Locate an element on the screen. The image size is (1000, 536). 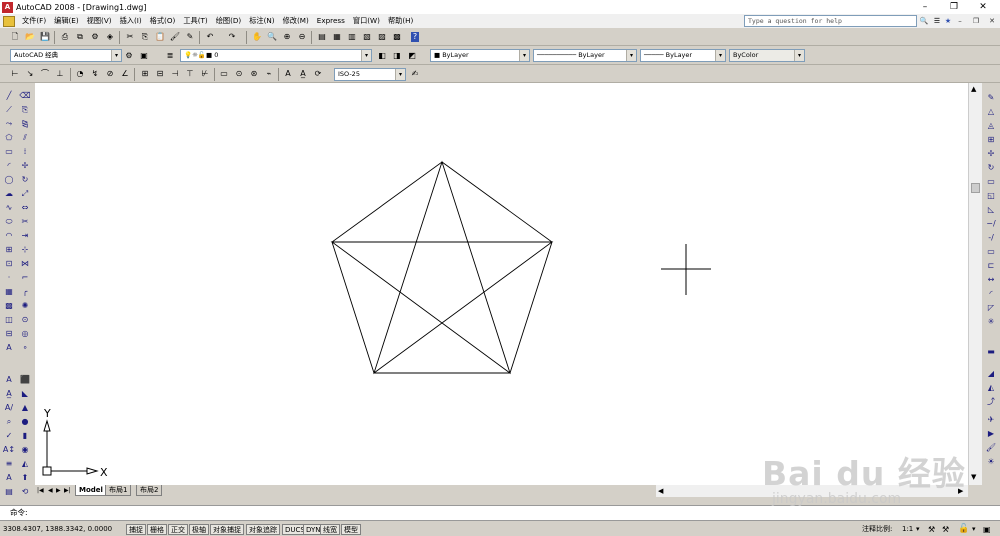
array-icon: ⁞ is located at coordinates (25, 151).